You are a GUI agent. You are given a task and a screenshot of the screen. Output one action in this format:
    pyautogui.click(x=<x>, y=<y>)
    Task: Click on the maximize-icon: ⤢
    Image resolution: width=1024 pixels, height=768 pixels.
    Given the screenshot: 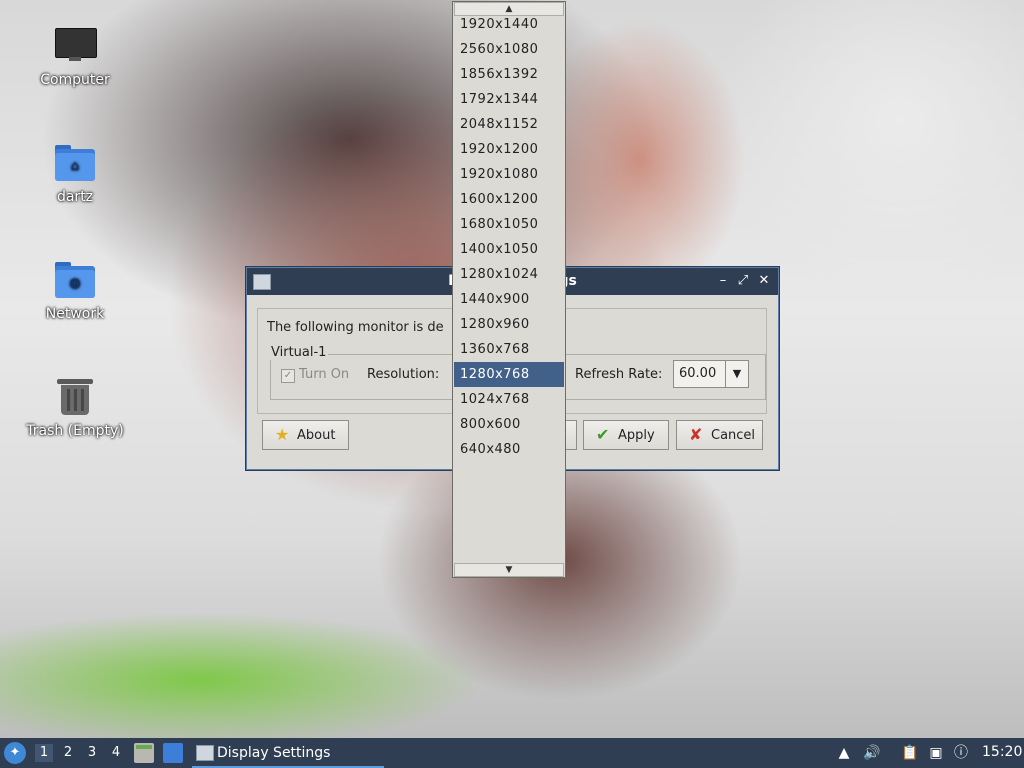 What is the action you would take?
    pyautogui.click(x=743, y=281)
    